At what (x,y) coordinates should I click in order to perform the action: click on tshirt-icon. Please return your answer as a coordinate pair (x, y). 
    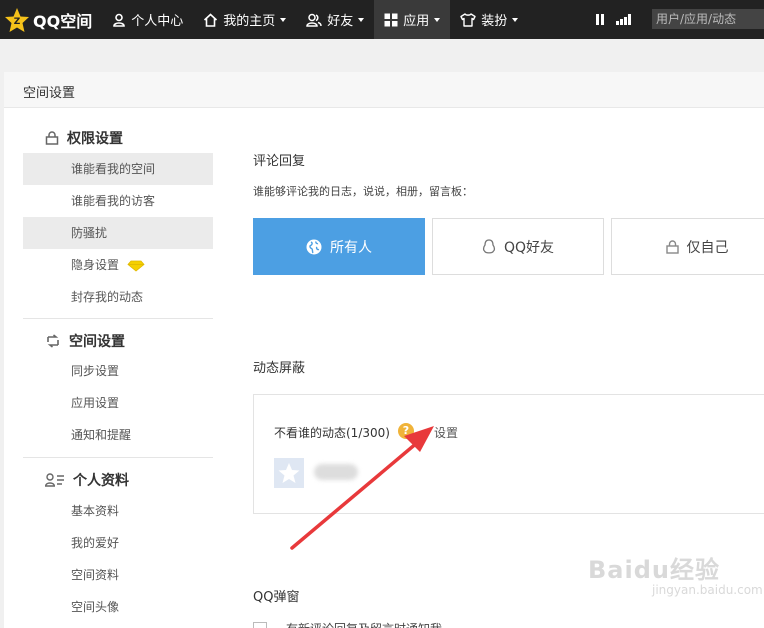
    Looking at the image, I should click on (468, 19).